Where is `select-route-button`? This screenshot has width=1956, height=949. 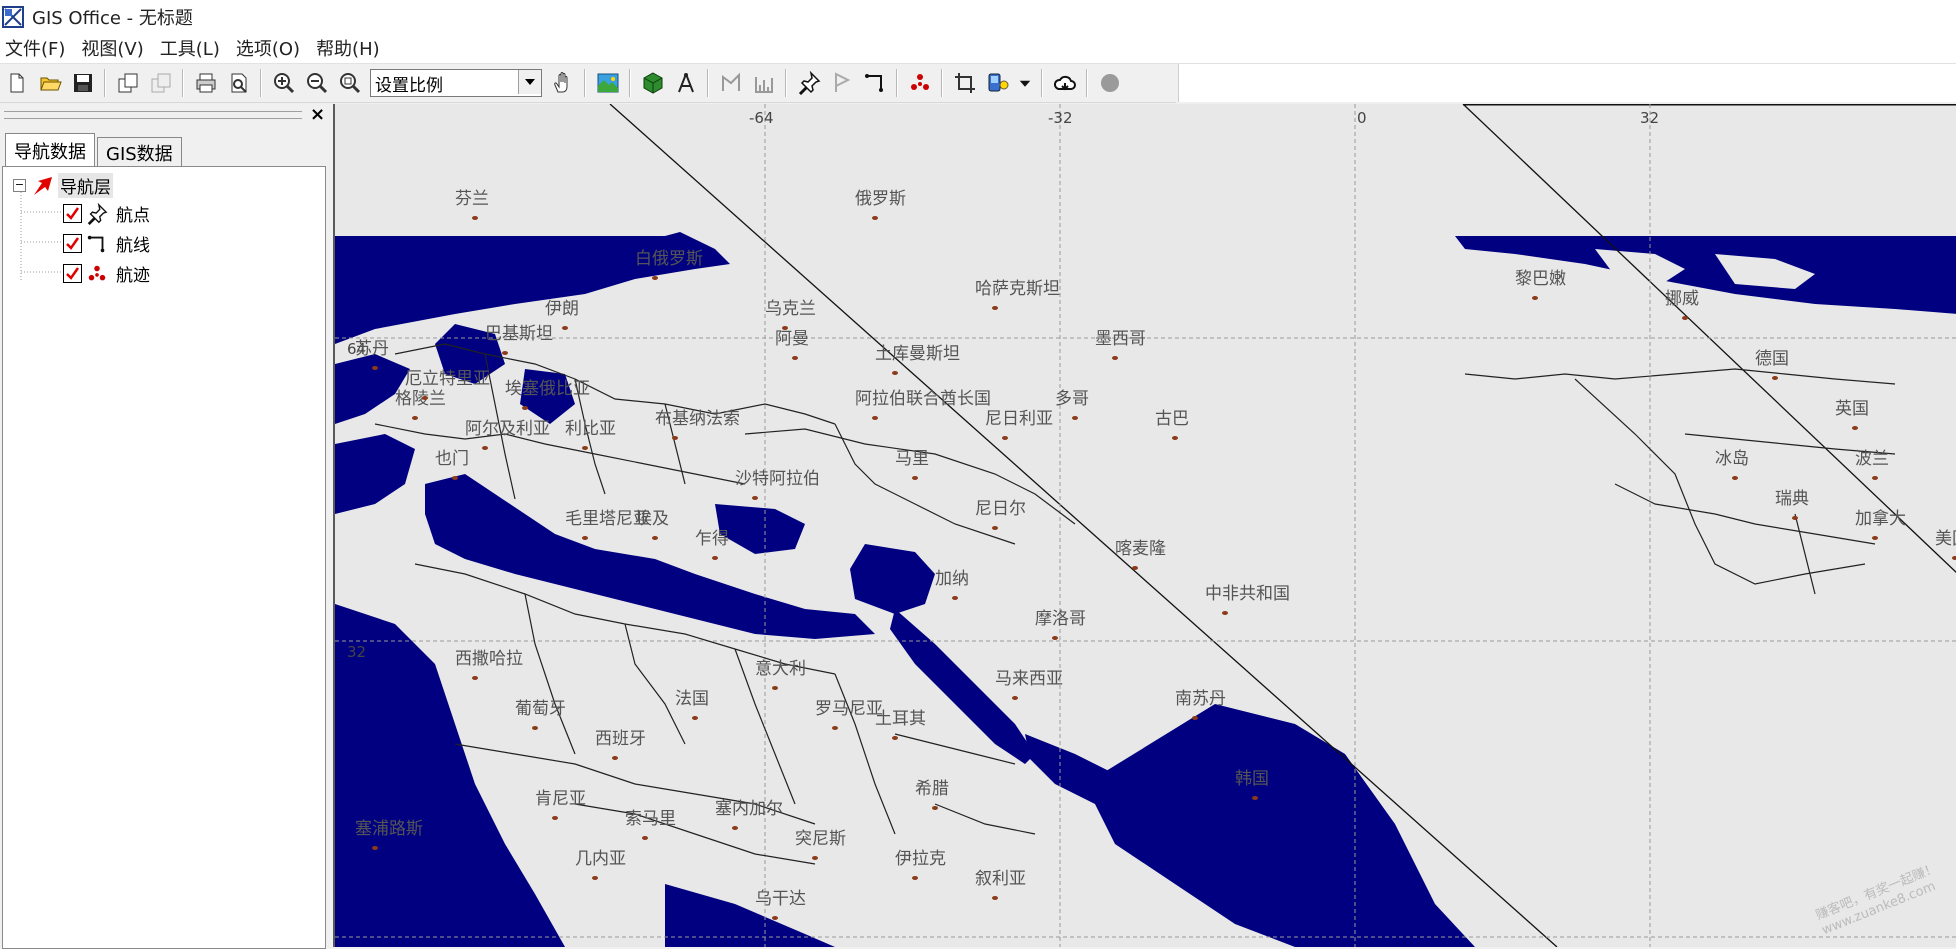 select-route-button is located at coordinates (730, 83).